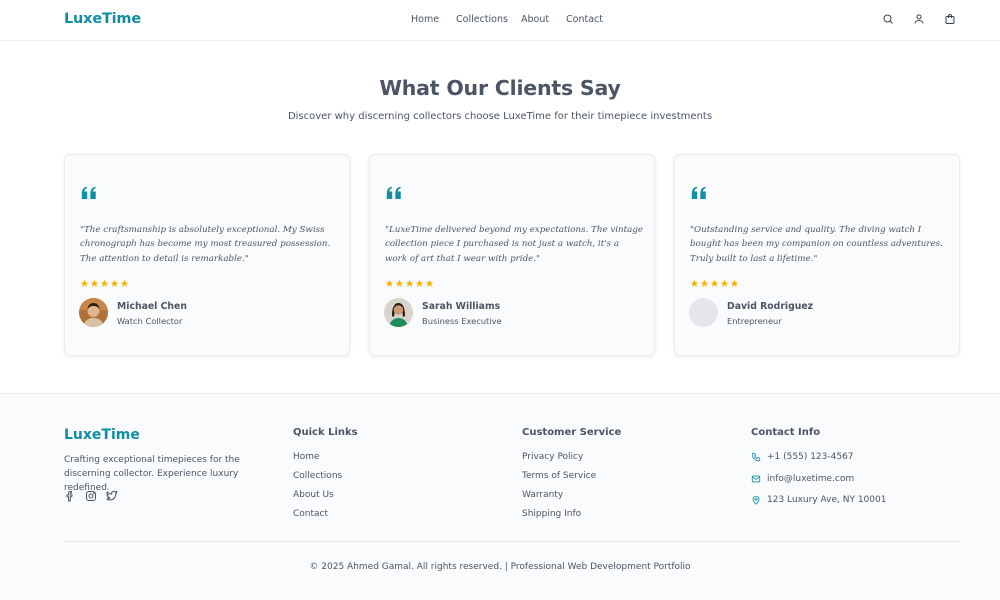 The width and height of the screenshot is (1000, 600). What do you see at coordinates (310, 514) in the screenshot?
I see `footer-link-contact: Contact` at bounding box center [310, 514].